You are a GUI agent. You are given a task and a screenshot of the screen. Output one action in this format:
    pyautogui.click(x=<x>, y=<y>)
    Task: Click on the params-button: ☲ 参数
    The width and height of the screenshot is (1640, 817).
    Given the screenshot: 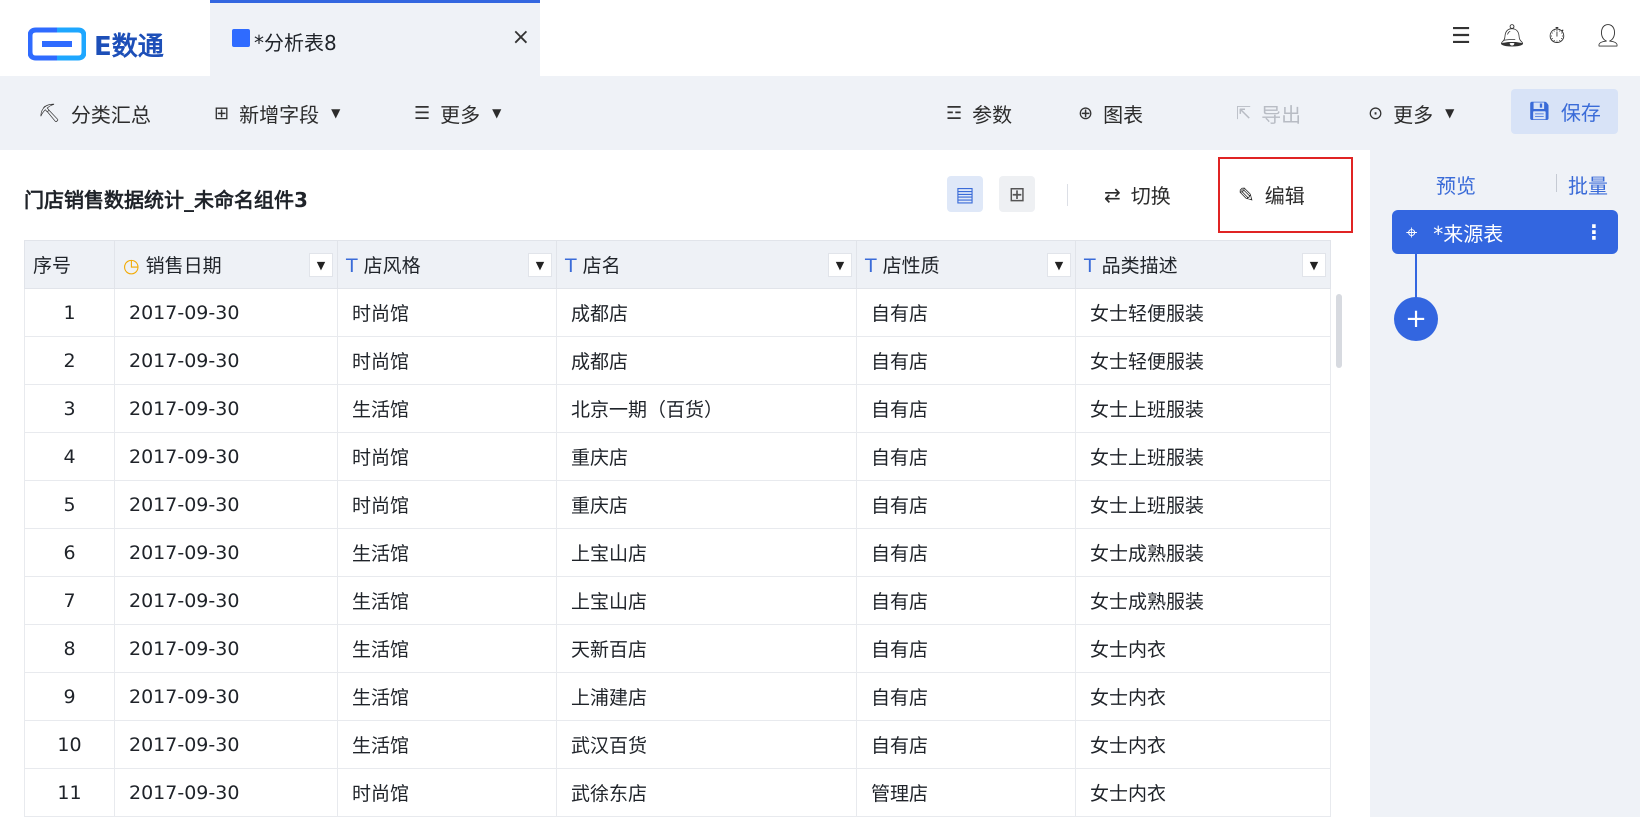 What is the action you would take?
    pyautogui.click(x=979, y=113)
    